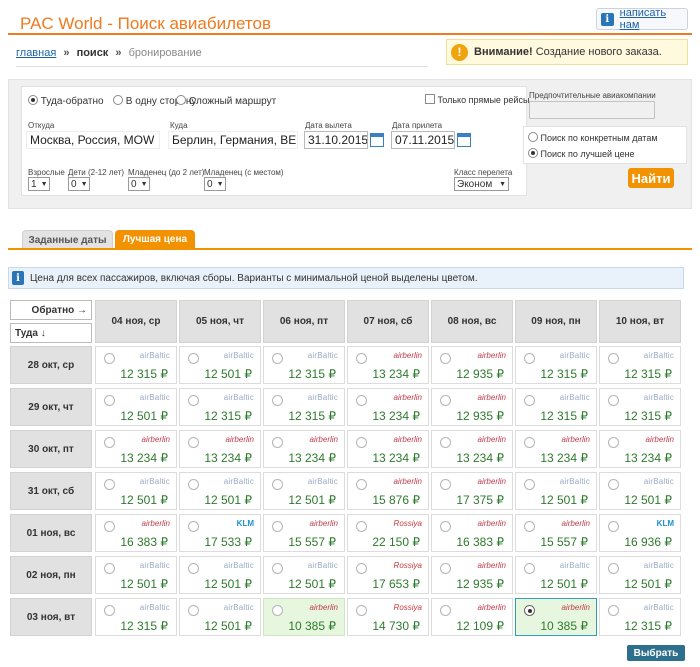  I want to click on mode-exact-dates: Поиск по конкретным датам, so click(593, 137).